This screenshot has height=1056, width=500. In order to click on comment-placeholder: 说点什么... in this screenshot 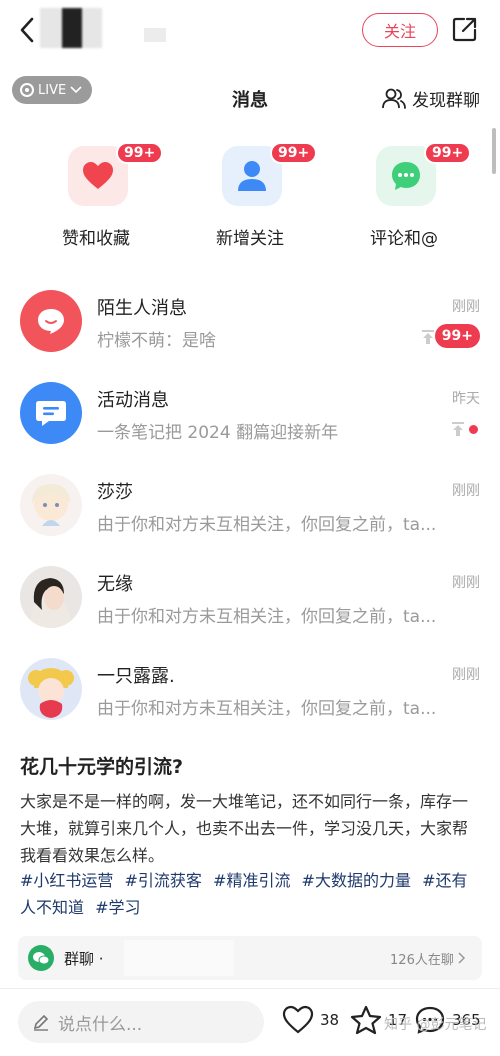, I will do `click(100, 1024)`.